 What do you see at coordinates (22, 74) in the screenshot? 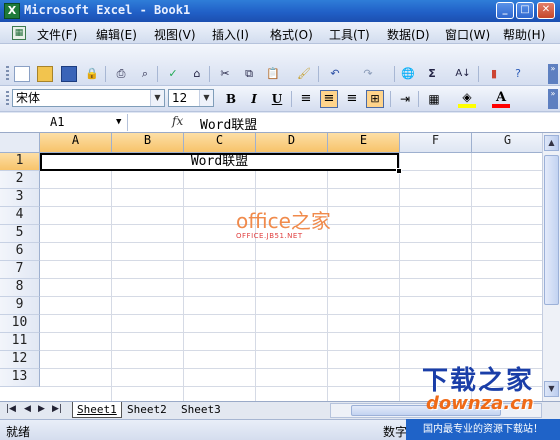
I see `new-icon` at bounding box center [22, 74].